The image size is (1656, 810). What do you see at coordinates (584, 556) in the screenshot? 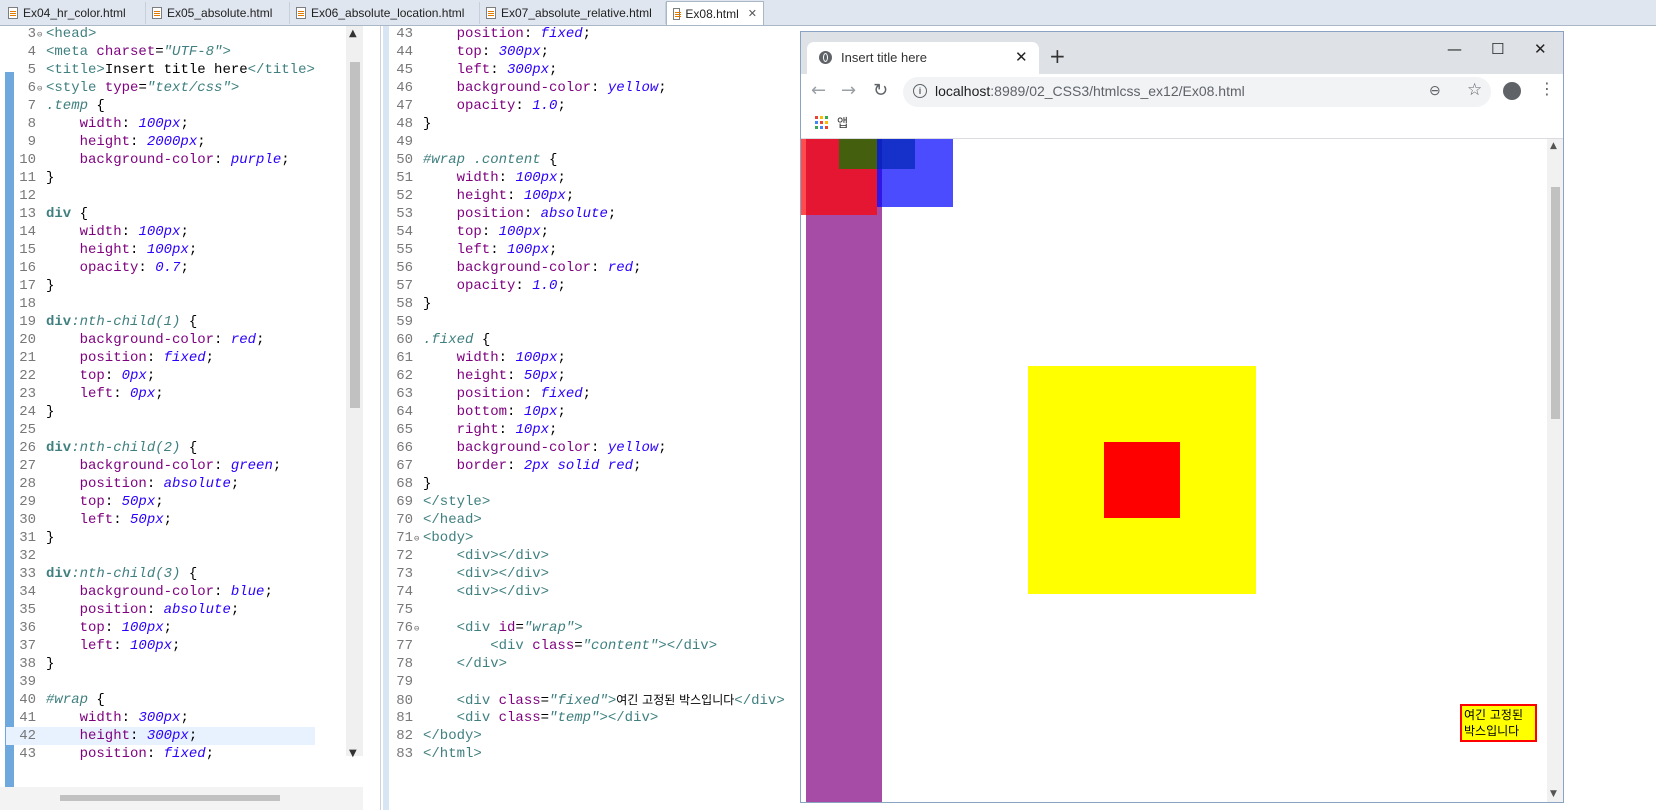
I see `code-line: 72 <div></div>` at bounding box center [584, 556].